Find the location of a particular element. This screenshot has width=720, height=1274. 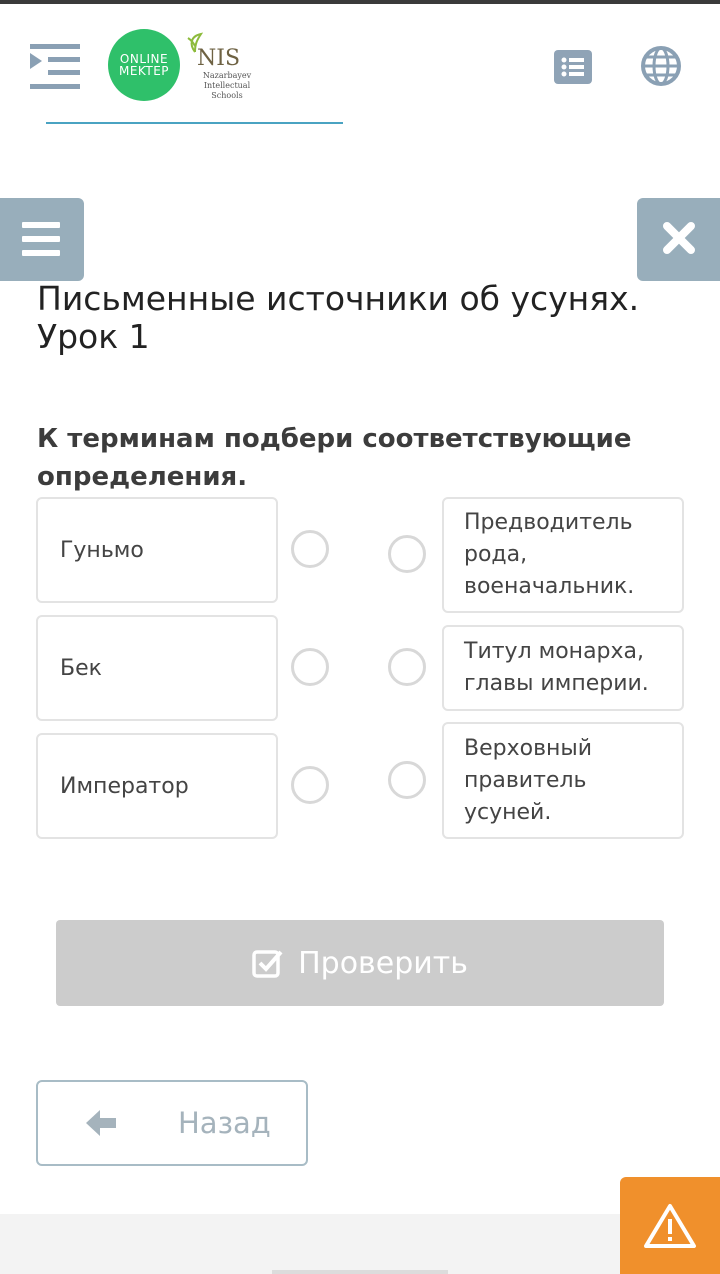

close-icon is located at coordinates (679, 238).